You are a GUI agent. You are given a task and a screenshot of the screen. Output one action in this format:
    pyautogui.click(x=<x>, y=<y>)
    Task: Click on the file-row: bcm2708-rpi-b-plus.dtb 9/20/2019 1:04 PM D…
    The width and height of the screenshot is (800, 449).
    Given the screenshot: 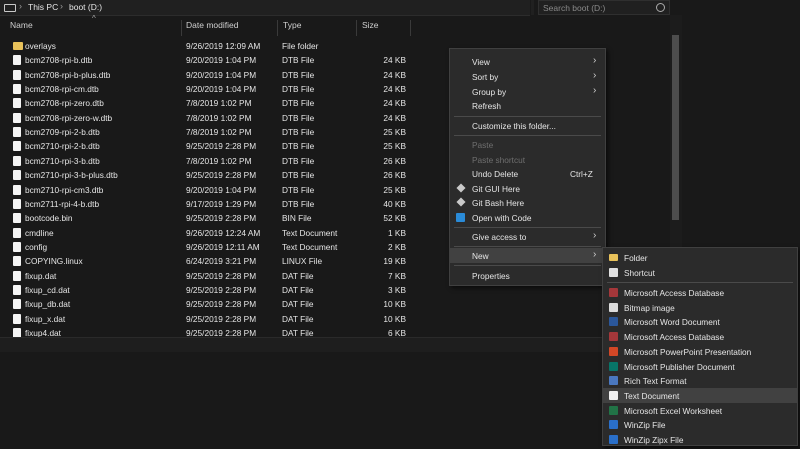 What is the action you would take?
    pyautogui.click(x=207, y=75)
    